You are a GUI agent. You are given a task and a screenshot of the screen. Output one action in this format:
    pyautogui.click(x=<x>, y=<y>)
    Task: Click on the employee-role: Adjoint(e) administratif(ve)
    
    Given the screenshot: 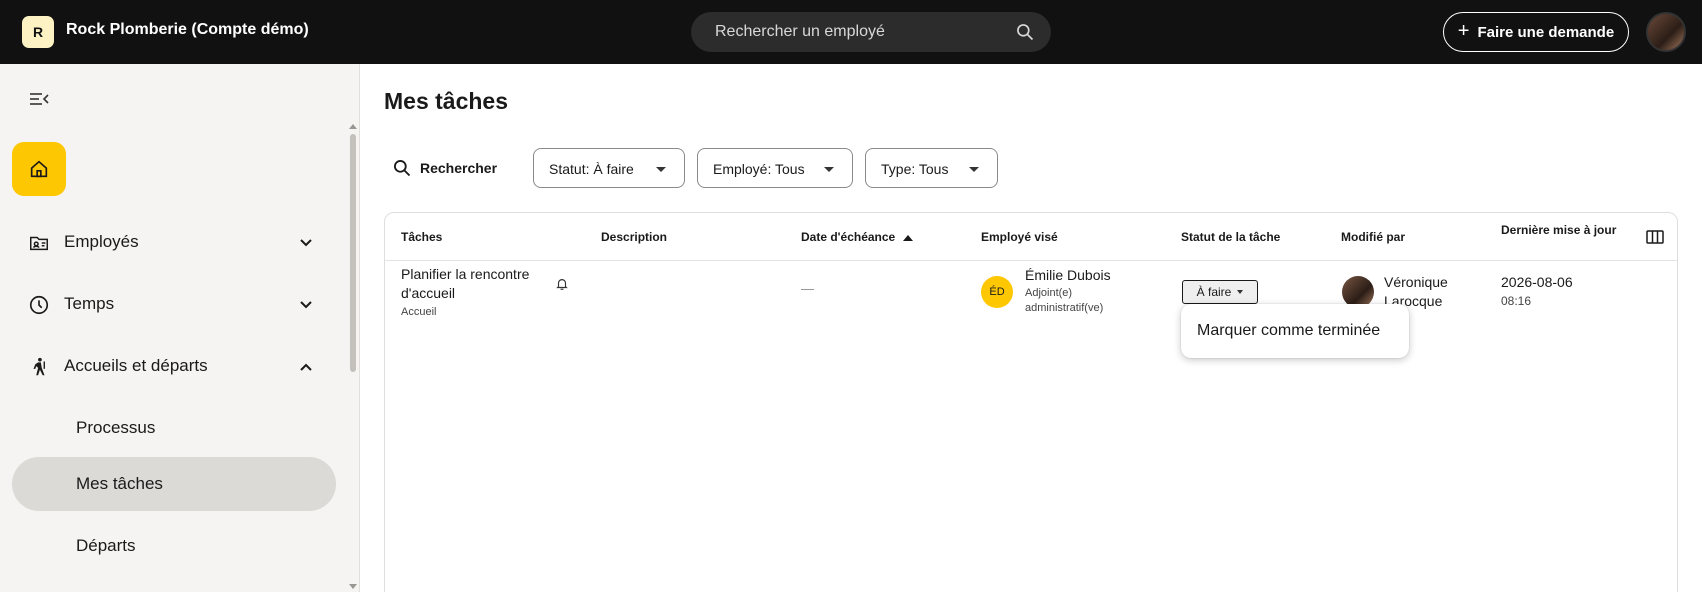 What is the action you would take?
    pyautogui.click(x=1064, y=300)
    